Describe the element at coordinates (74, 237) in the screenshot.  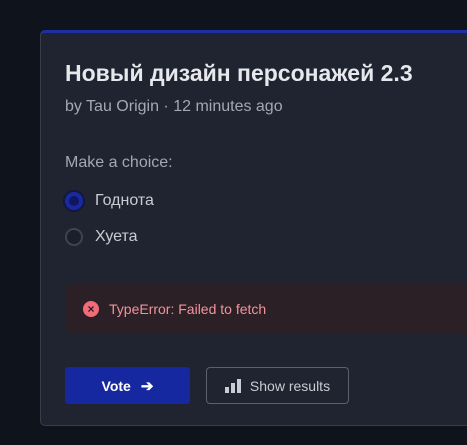
I see `radio-unselected-icon` at that location.